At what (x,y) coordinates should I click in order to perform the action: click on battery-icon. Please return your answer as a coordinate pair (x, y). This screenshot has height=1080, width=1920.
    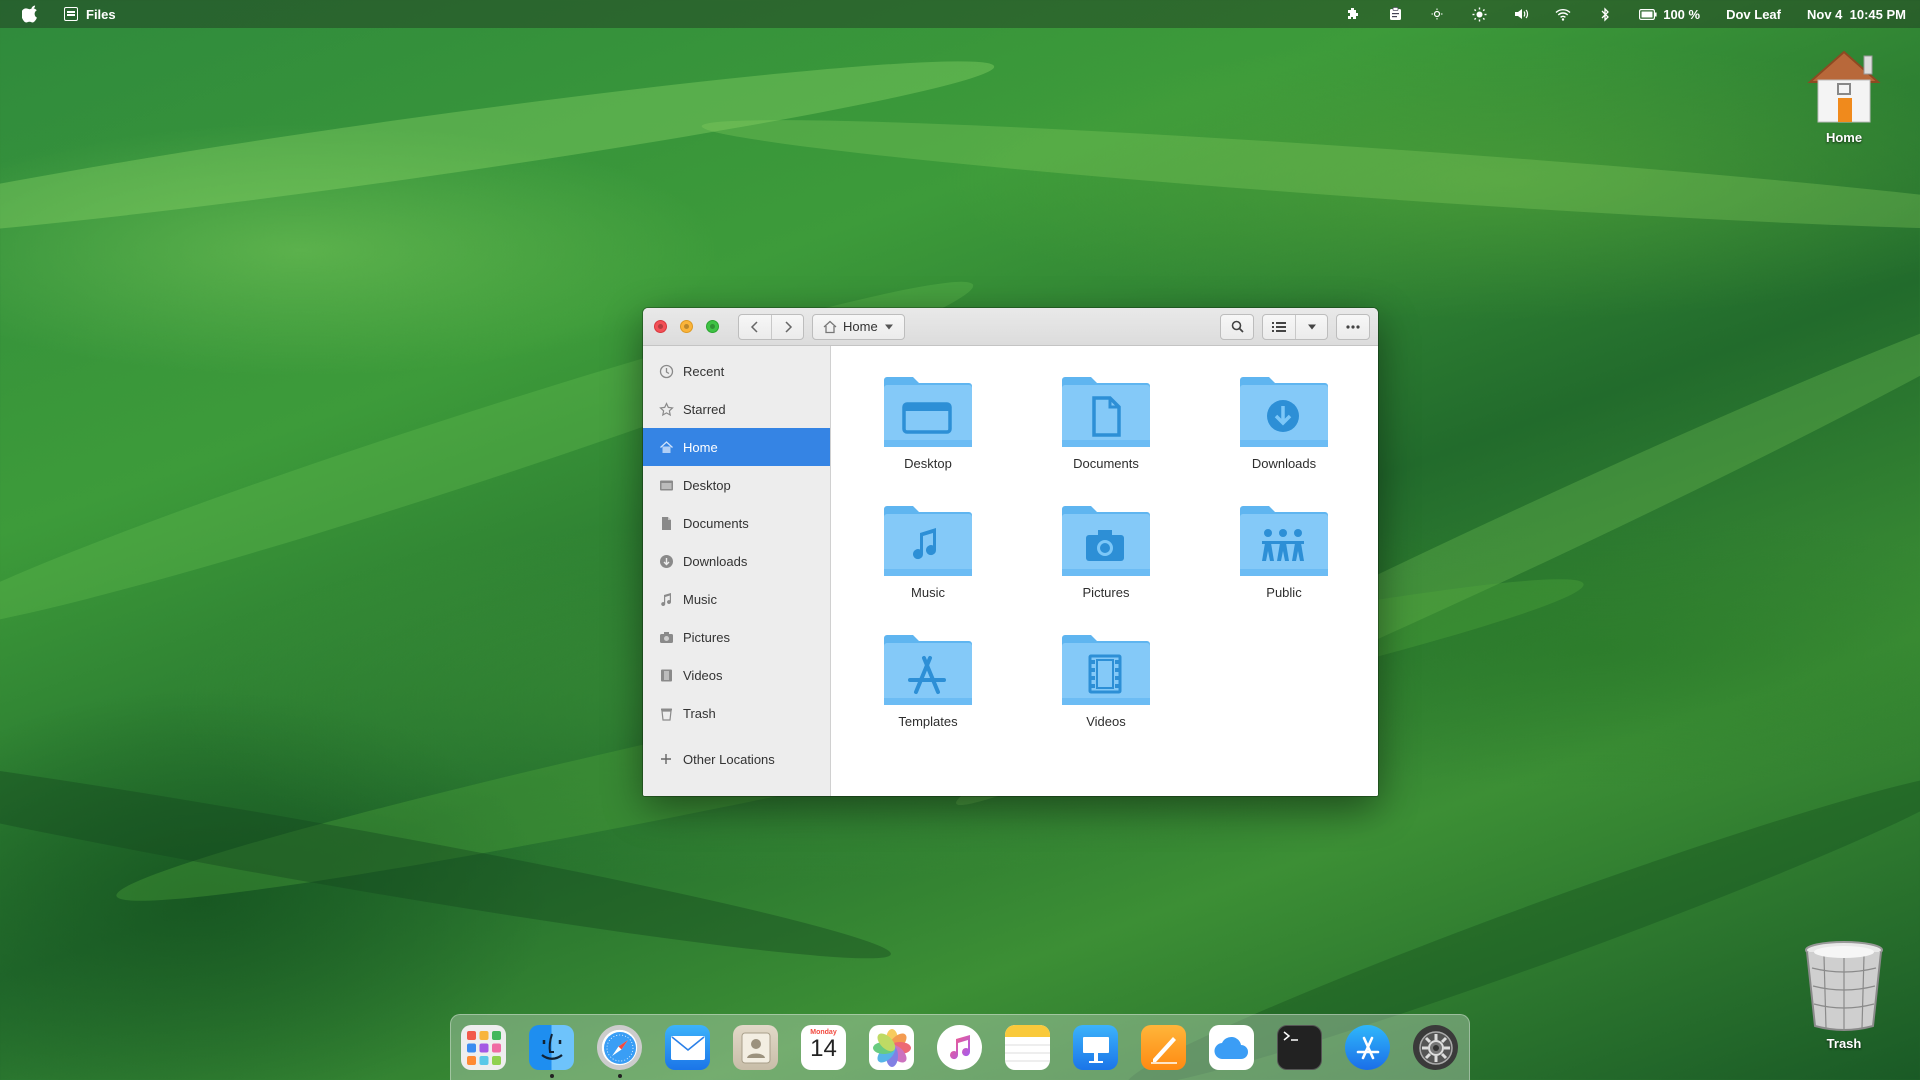
    Looking at the image, I should click on (1648, 14).